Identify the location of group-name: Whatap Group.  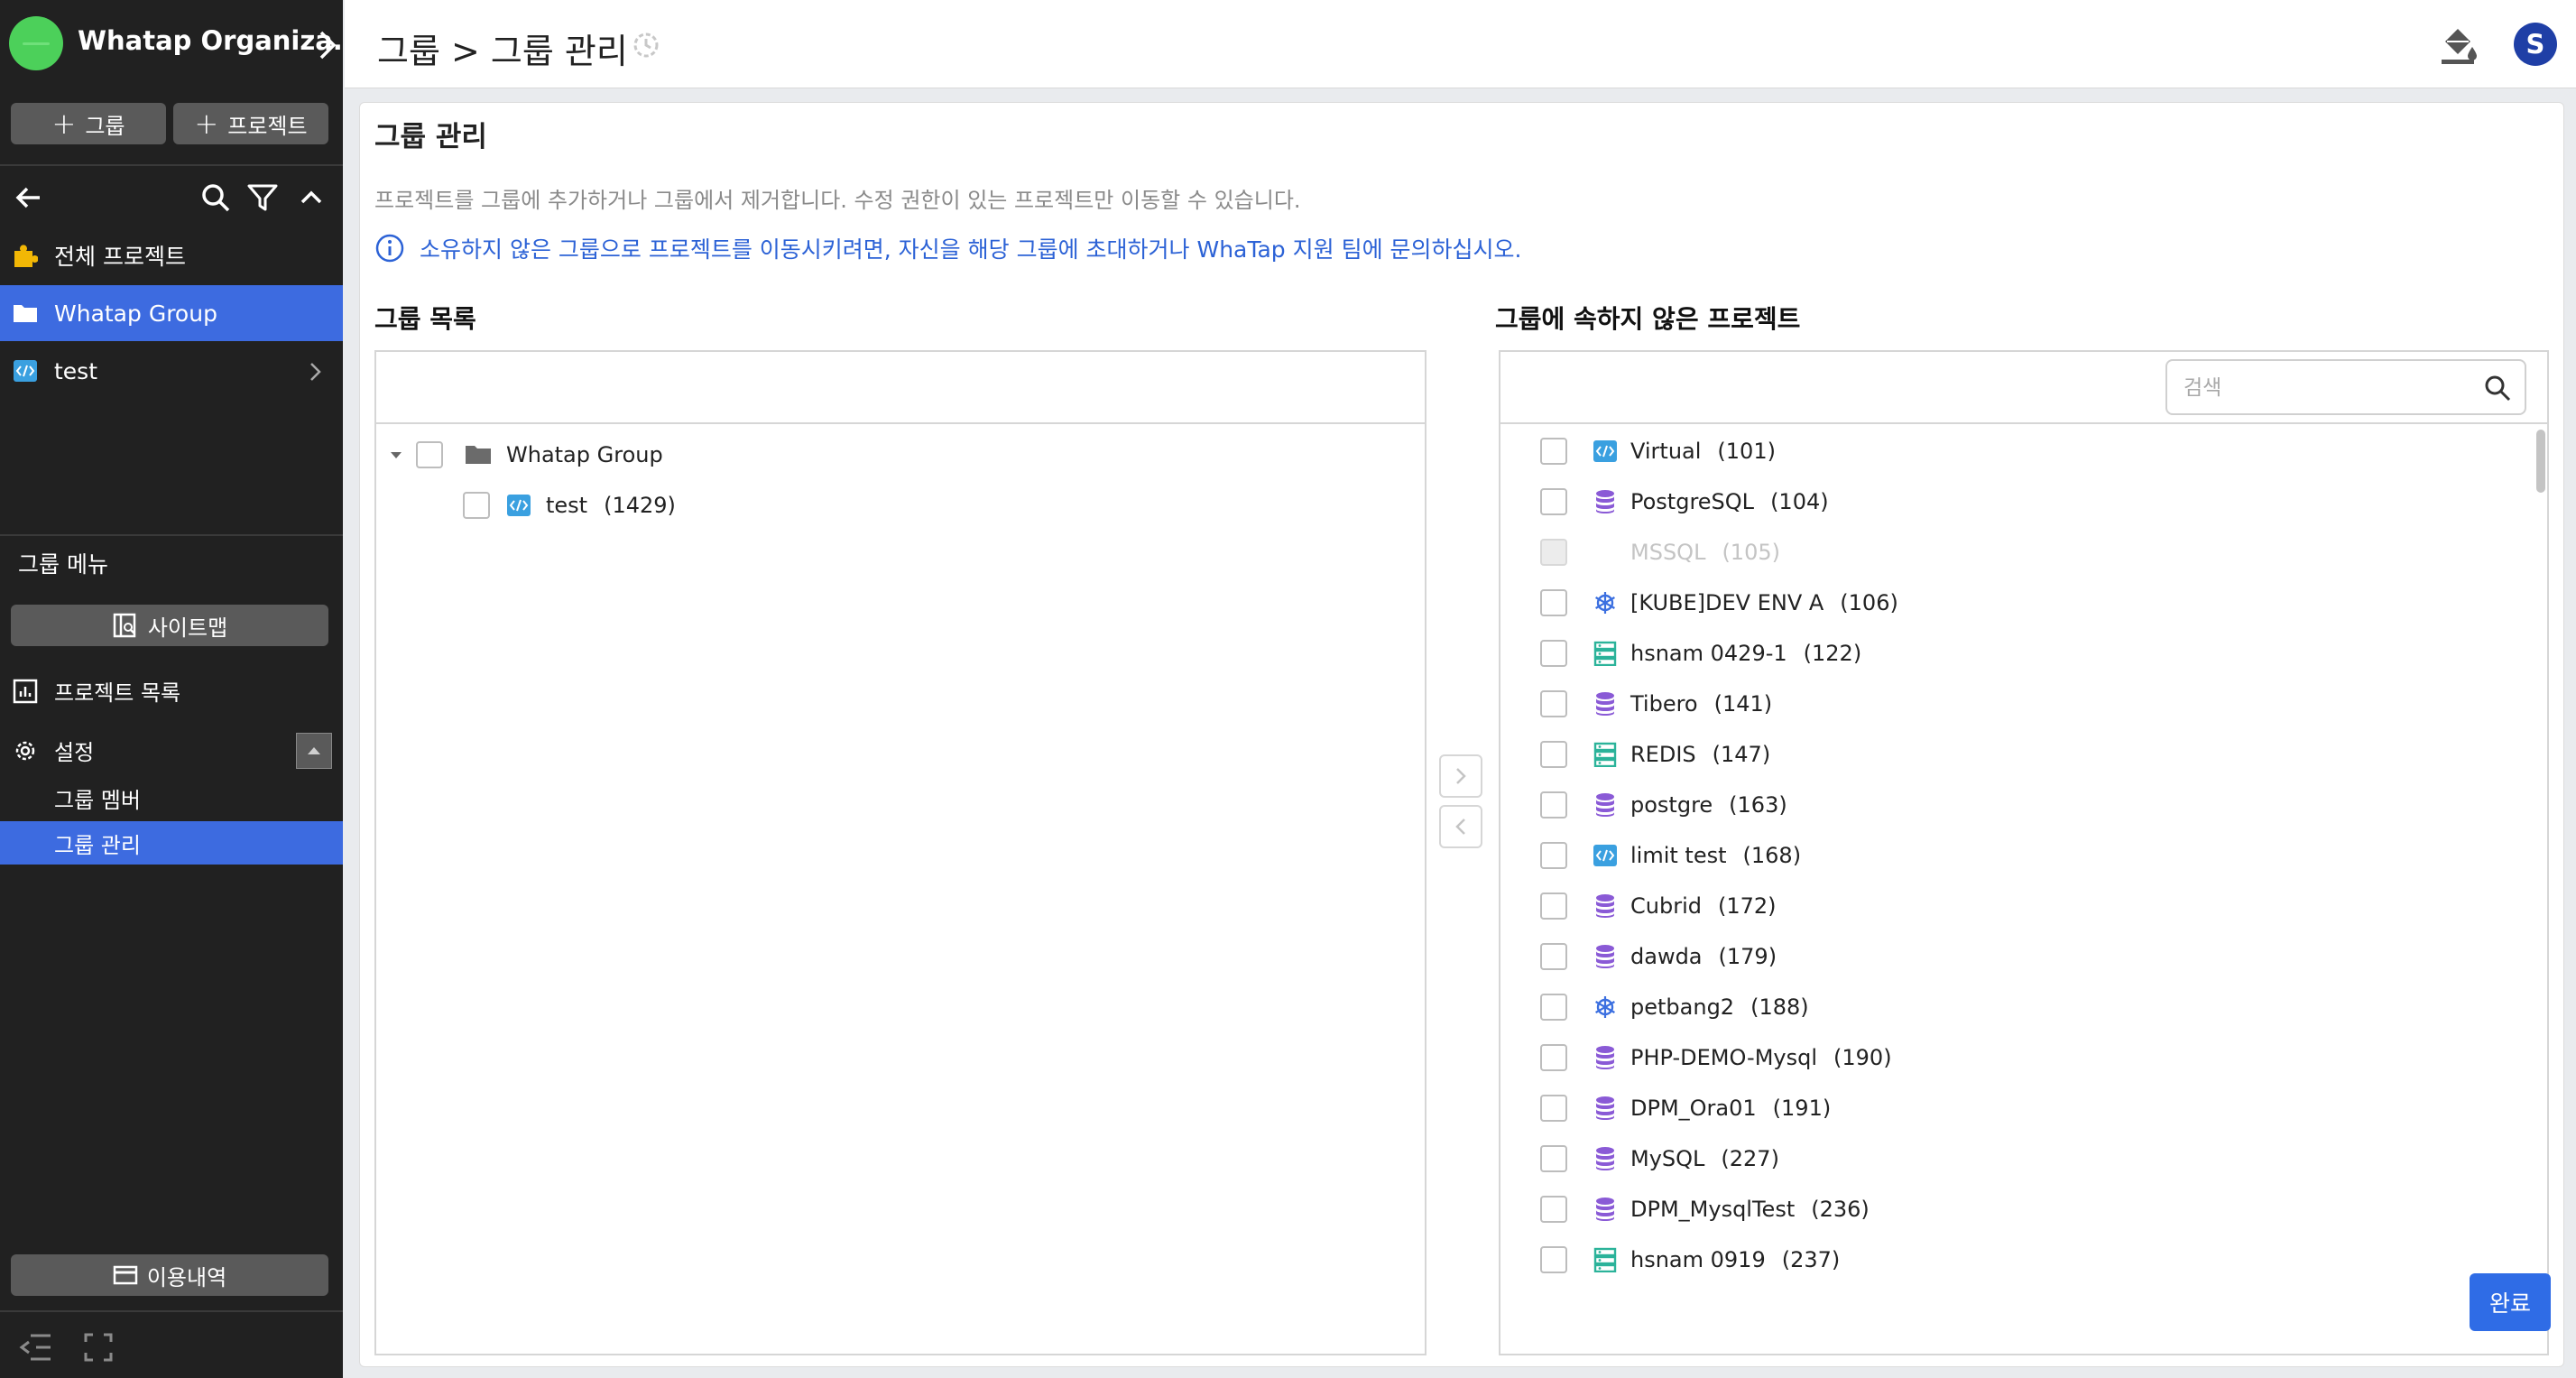
(584, 454).